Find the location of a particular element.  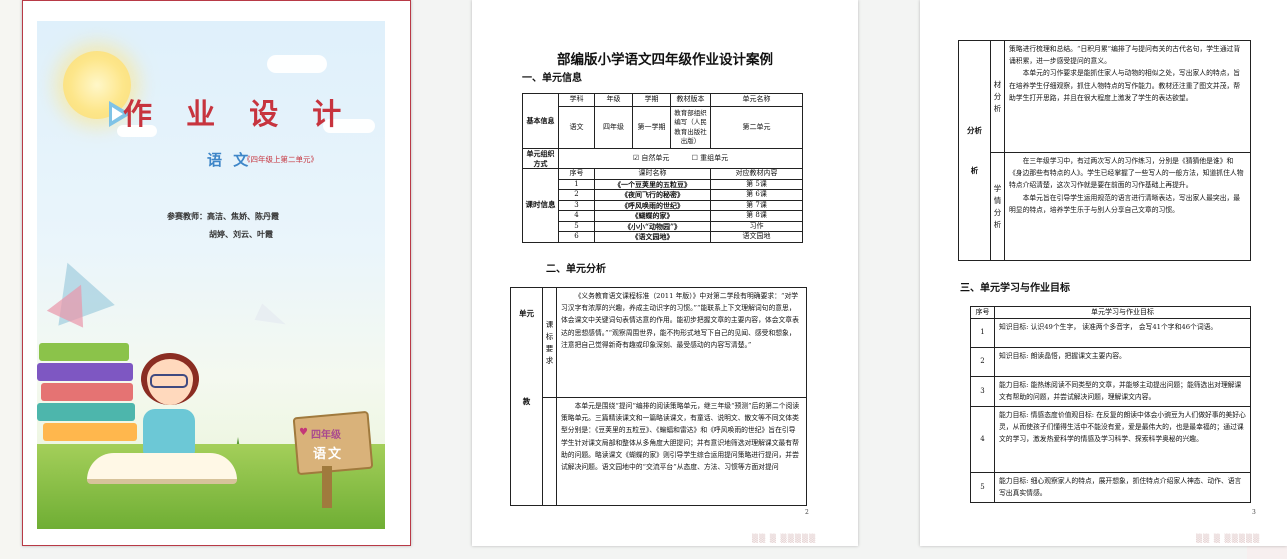

lesson-header-content: 对应教材内容 is located at coordinates (756, 174).